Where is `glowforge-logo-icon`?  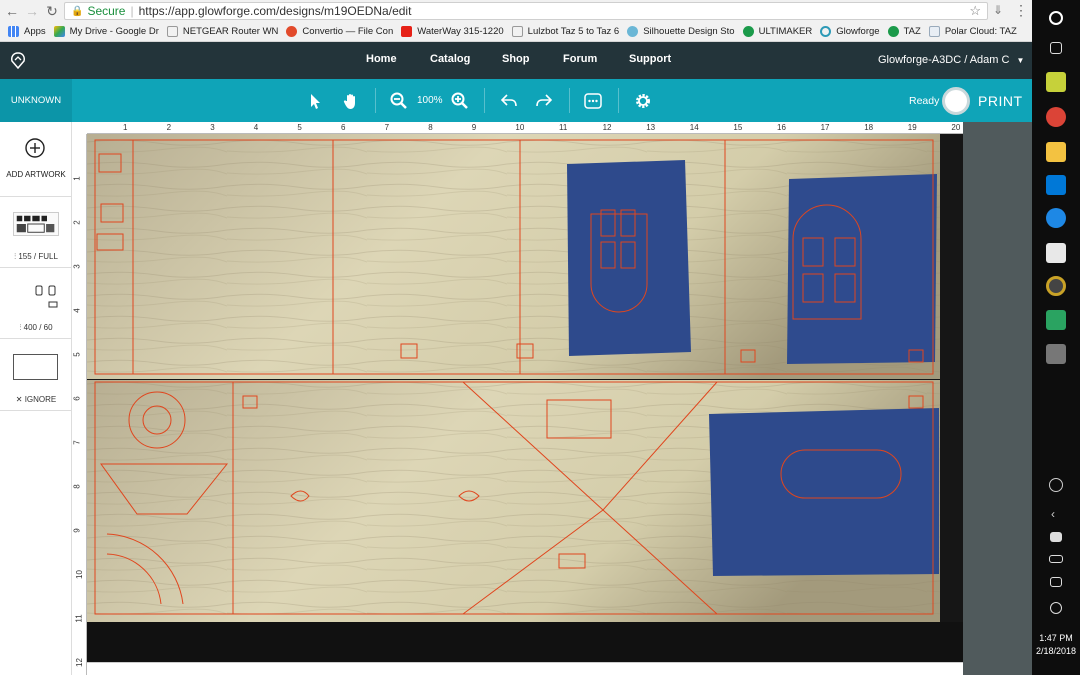 glowforge-logo-icon is located at coordinates (18, 60).